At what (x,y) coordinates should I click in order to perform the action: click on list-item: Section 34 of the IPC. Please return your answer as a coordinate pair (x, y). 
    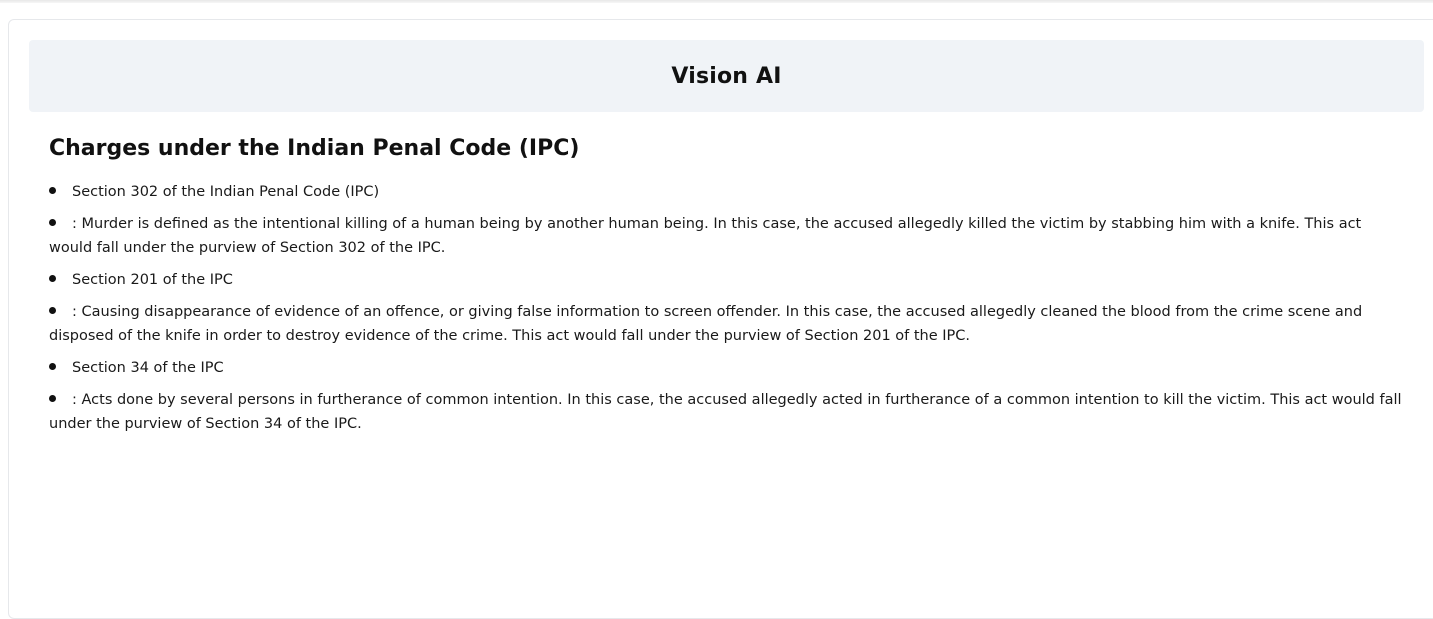
    Looking at the image, I should click on (728, 368).